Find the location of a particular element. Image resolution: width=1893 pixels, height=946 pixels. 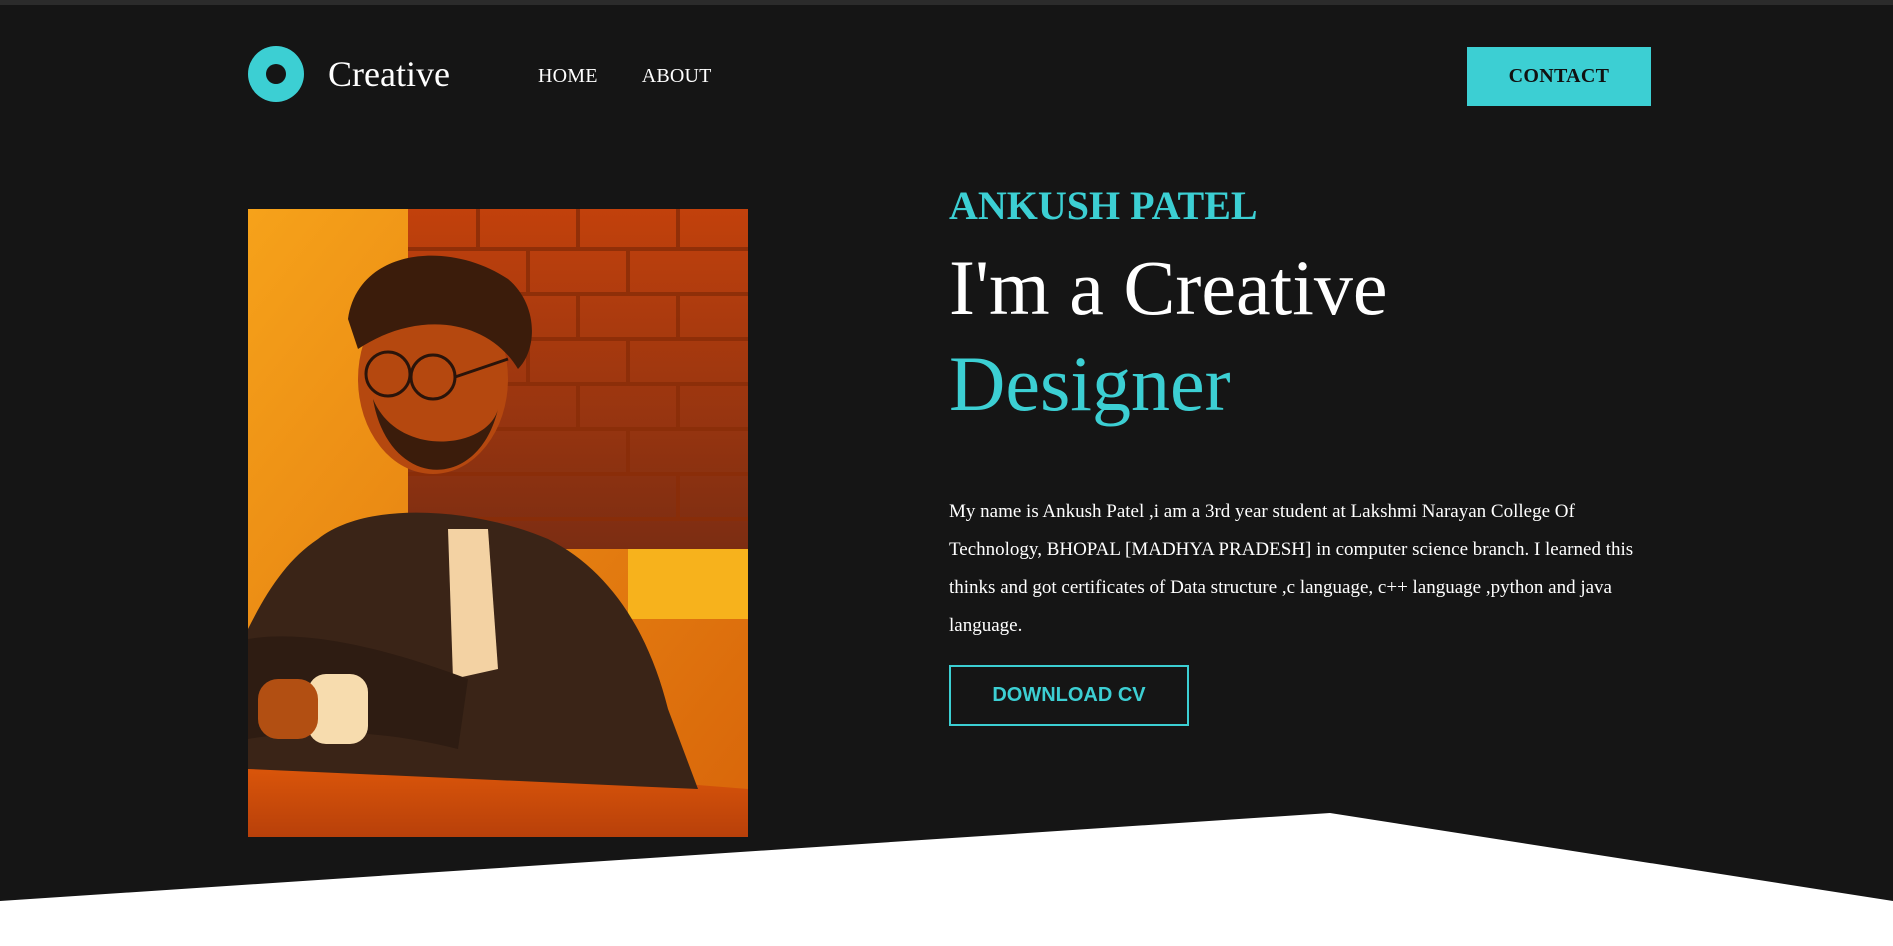

nav-home-link: HOME is located at coordinates (568, 76).